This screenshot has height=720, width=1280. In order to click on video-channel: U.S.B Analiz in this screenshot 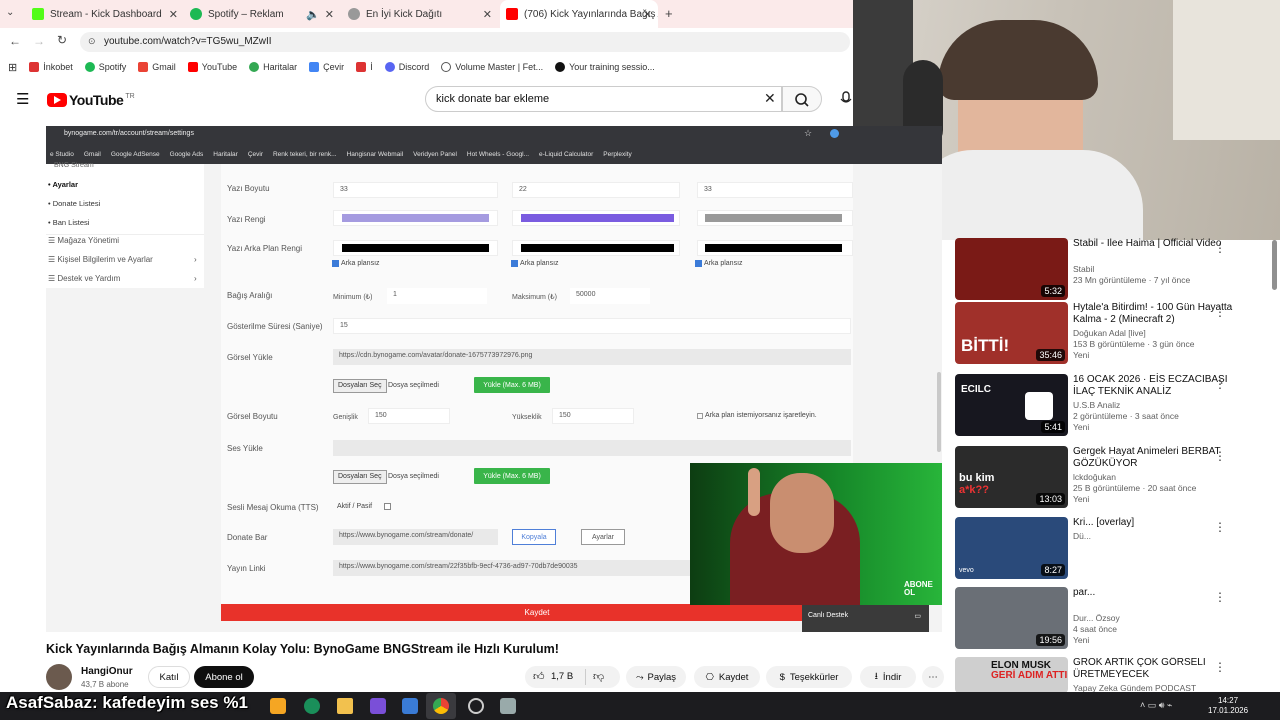, I will do `click(1096, 405)`.